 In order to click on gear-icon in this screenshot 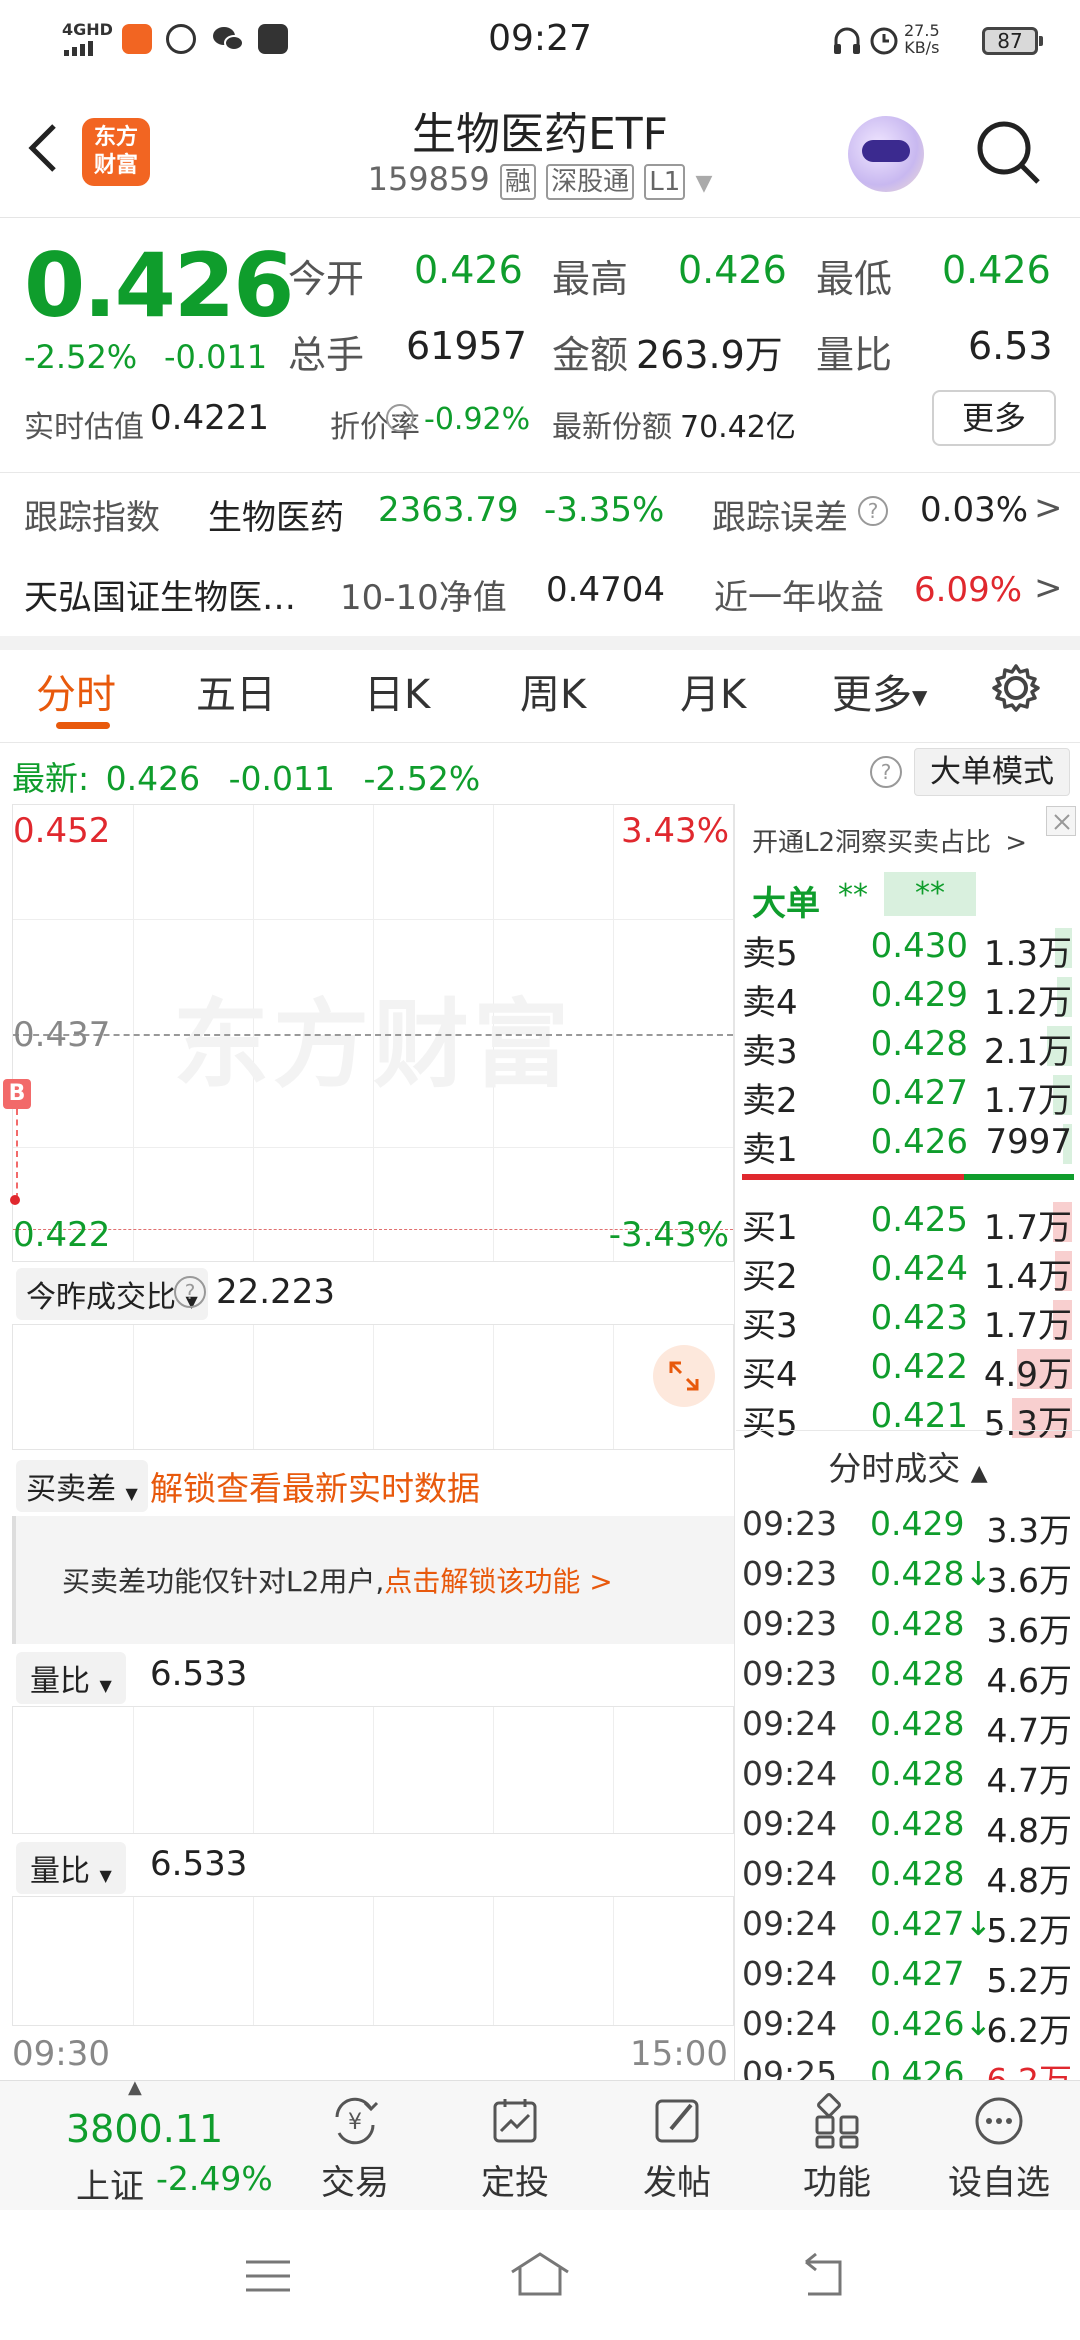, I will do `click(1016, 688)`.